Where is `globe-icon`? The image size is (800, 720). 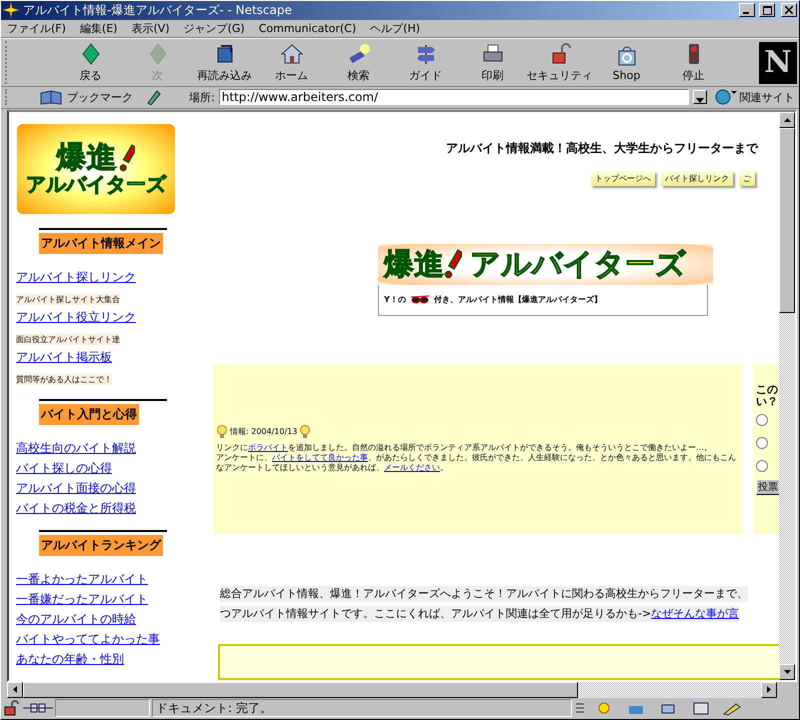 globe-icon is located at coordinates (725, 97).